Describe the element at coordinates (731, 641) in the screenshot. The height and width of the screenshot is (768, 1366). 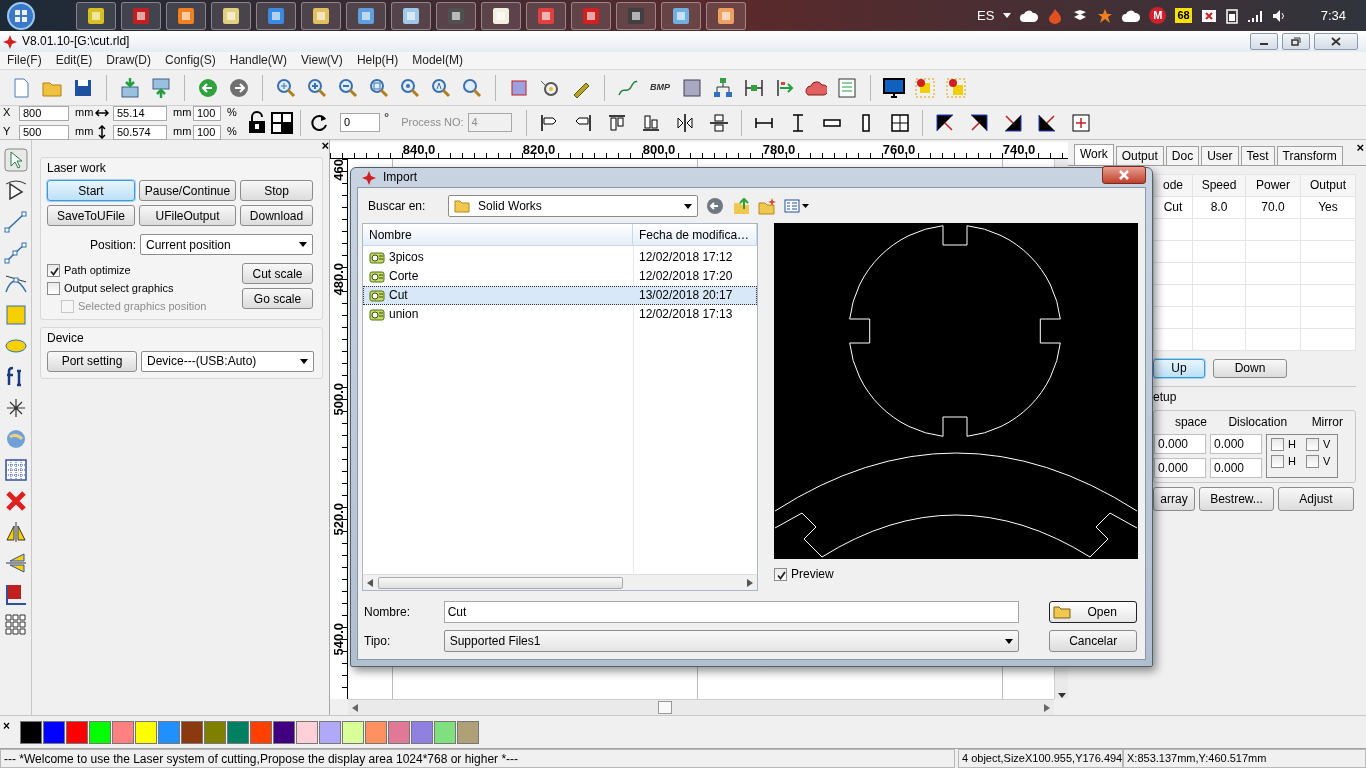
I see `file-type-dropdown: Supported Files1` at that location.